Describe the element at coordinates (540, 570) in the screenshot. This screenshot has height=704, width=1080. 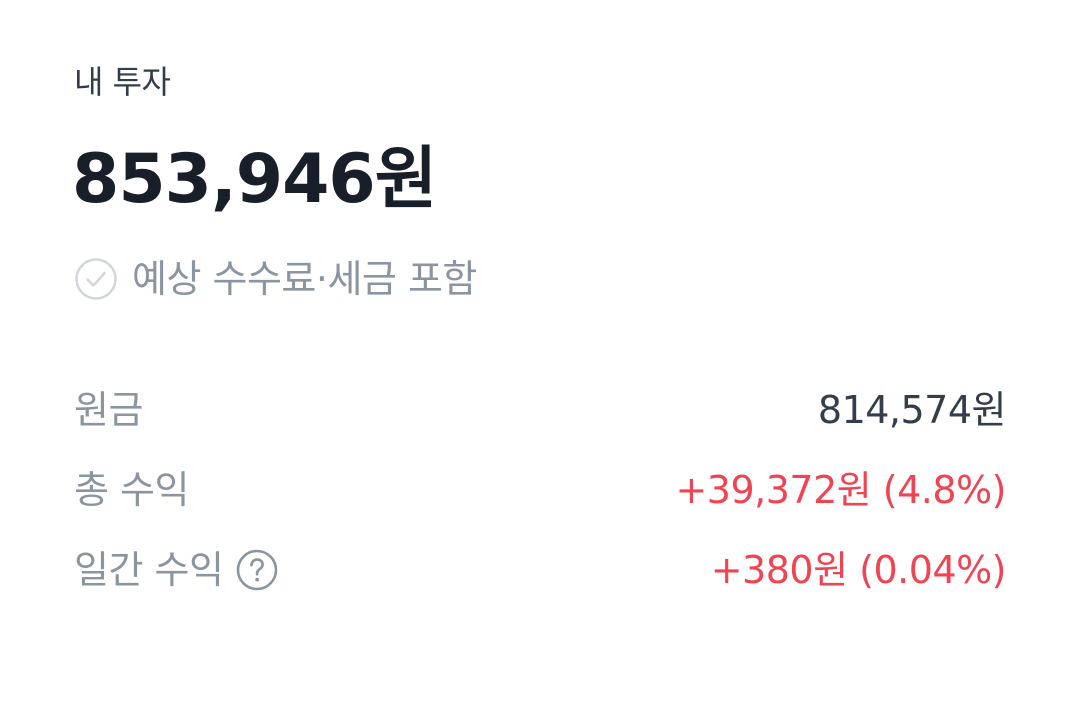
I see `daily-profit-row: 일간 수익 +380원 (0.04%)` at that location.